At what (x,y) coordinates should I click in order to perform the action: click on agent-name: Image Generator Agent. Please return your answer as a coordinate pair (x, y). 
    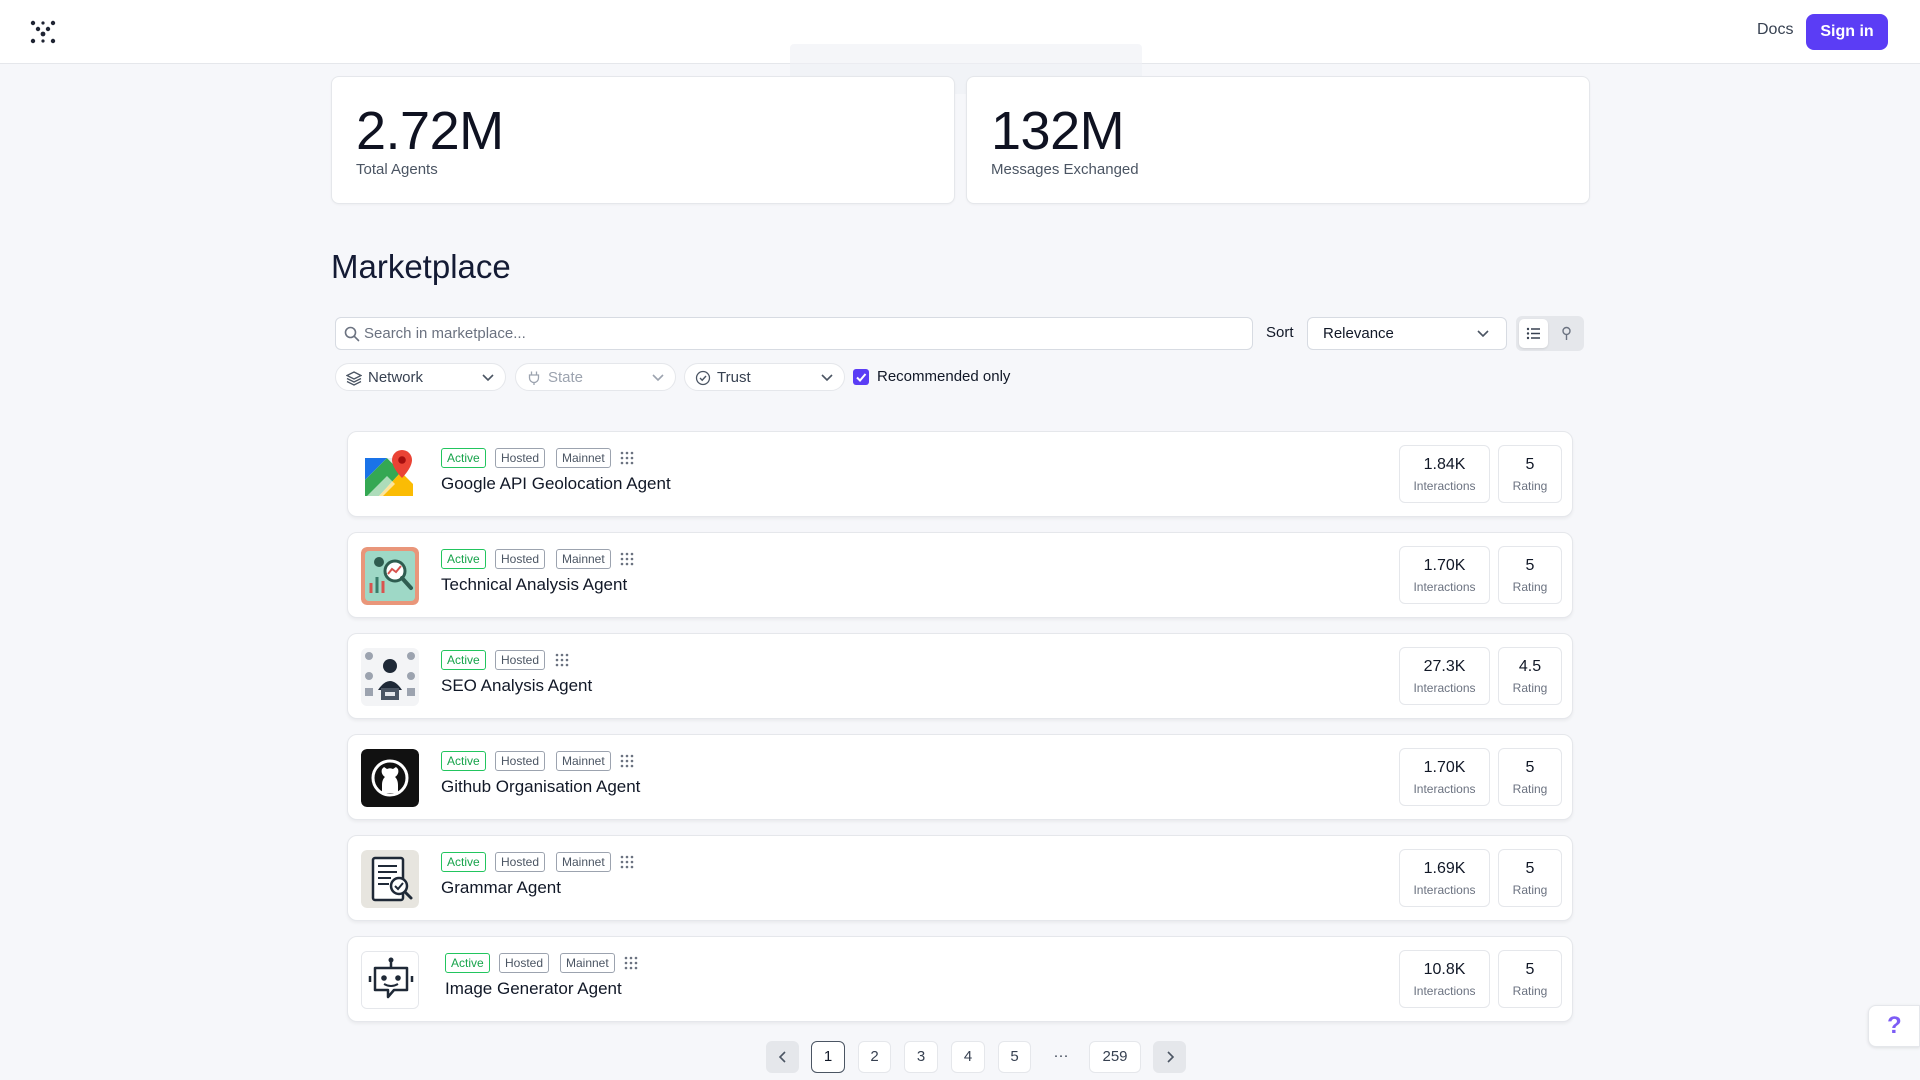
    Looking at the image, I should click on (533, 989).